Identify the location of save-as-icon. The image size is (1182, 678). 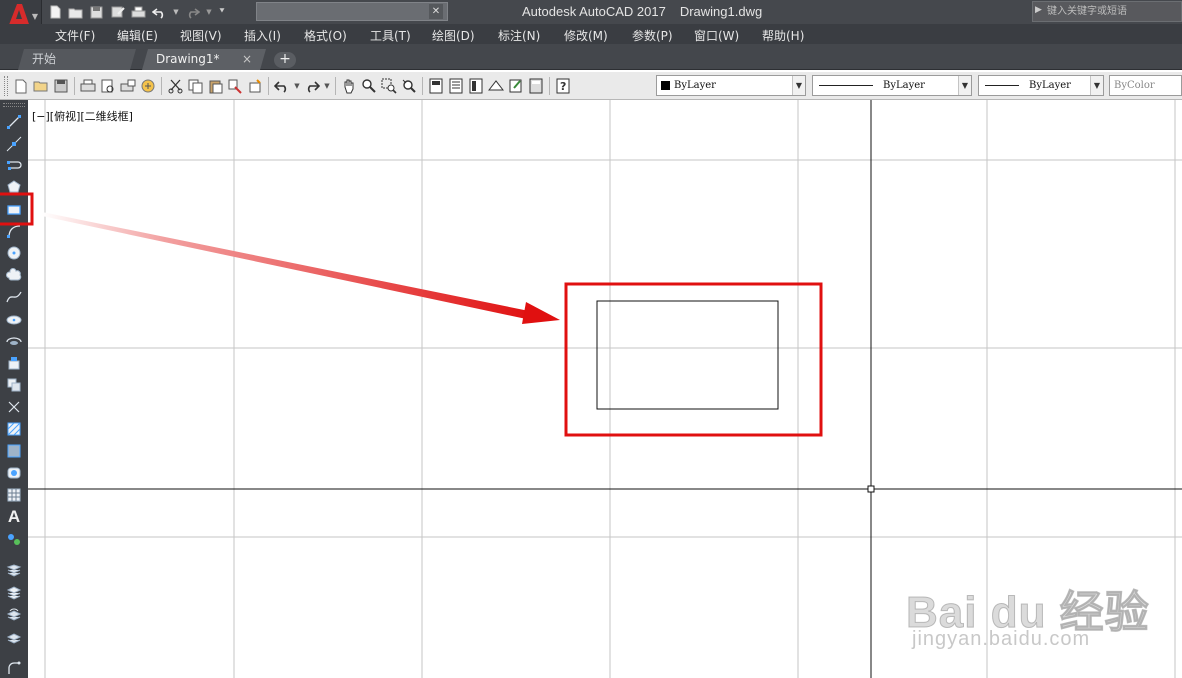
(117, 12).